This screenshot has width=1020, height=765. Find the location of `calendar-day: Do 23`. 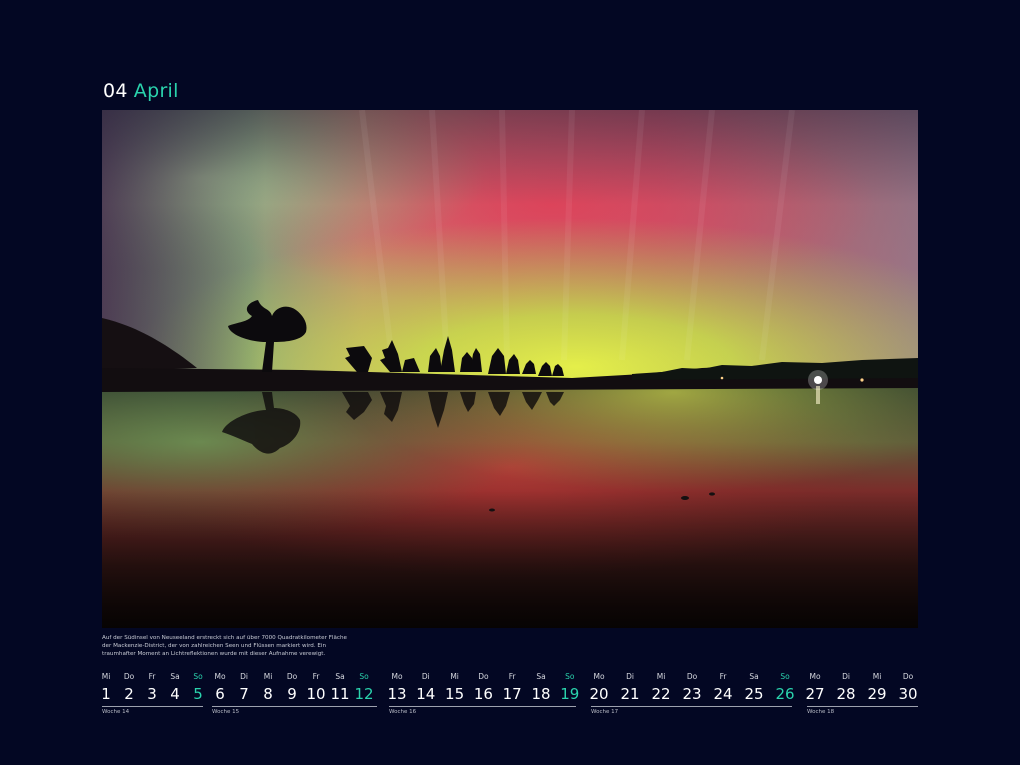

calendar-day: Do 23 is located at coordinates (692, 688).